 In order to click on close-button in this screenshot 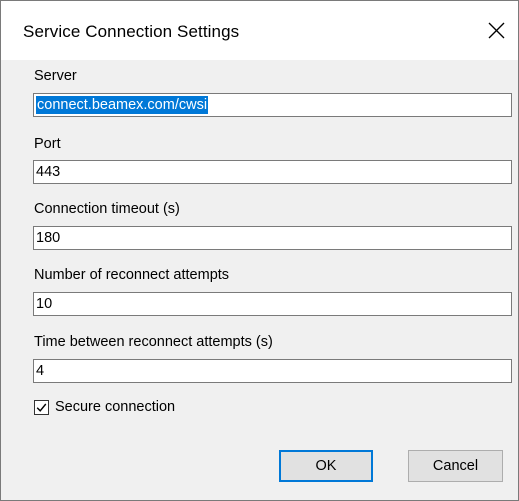, I will do `click(496, 31)`.